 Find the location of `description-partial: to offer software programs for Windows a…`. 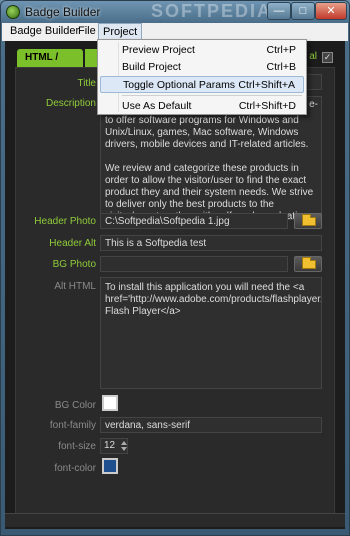

description-partial: to offer software programs for Windows a… is located at coordinates (207, 132).